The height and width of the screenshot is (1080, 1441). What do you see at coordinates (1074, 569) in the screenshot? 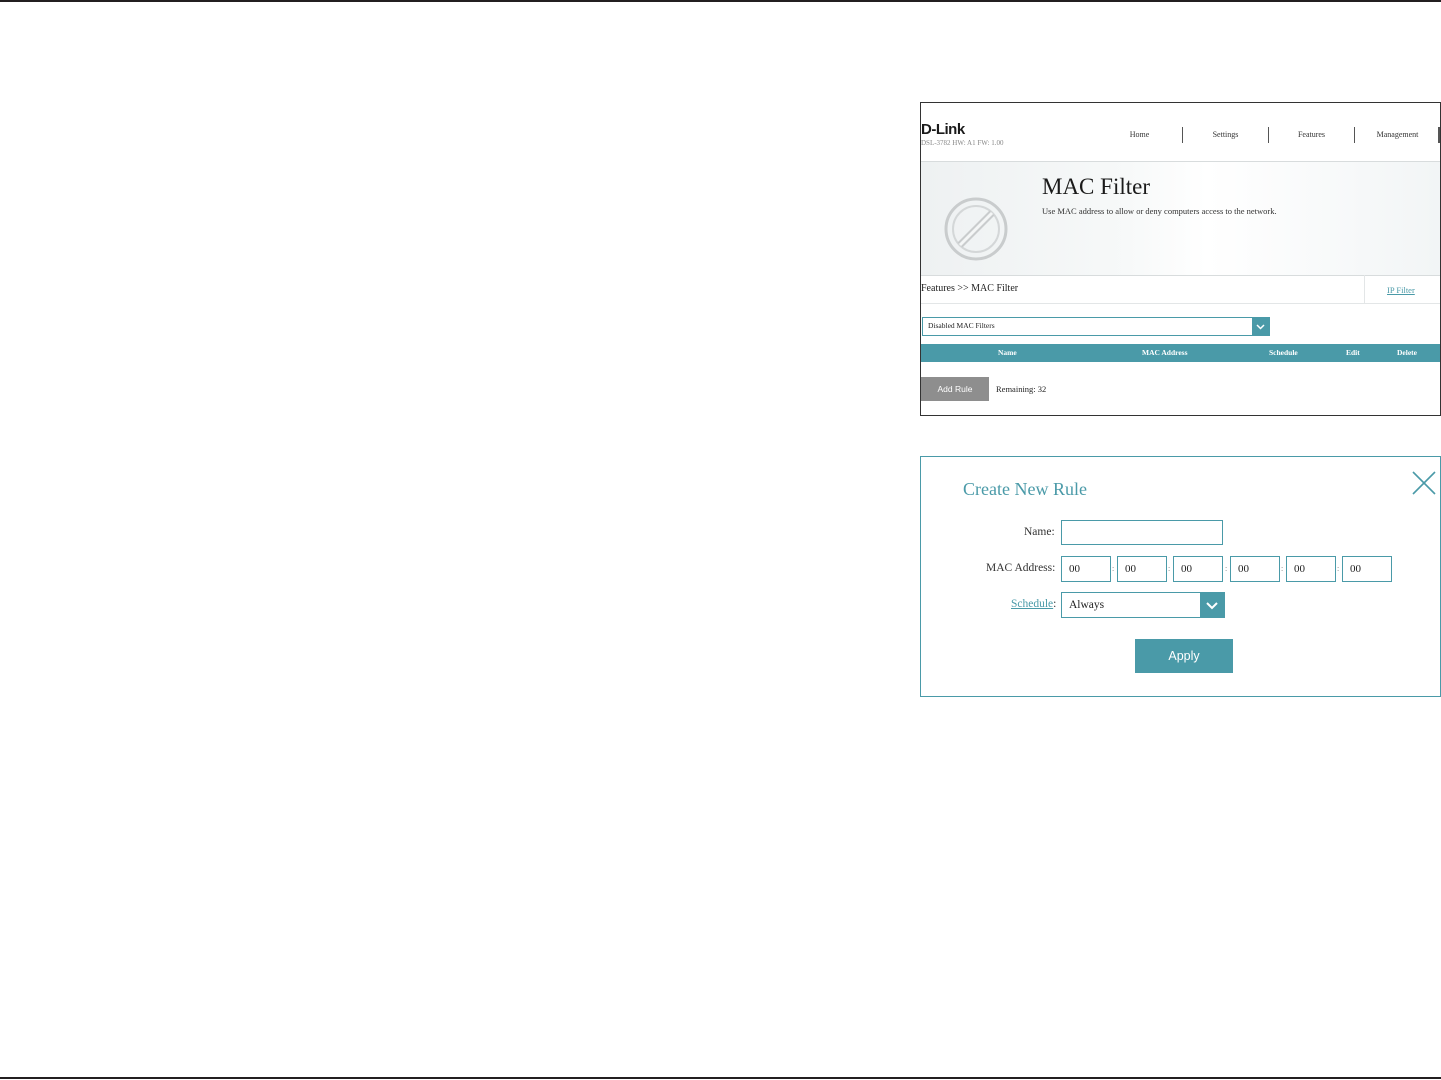
I see `mac-octet-1-value: 00` at bounding box center [1074, 569].